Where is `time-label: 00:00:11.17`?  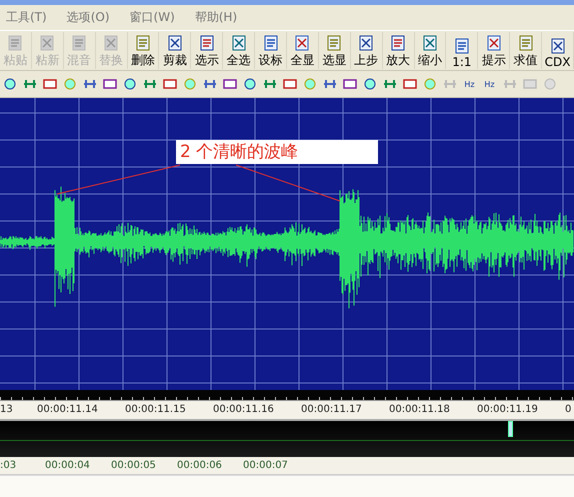
time-label: 00:00:11.17 is located at coordinates (332, 410).